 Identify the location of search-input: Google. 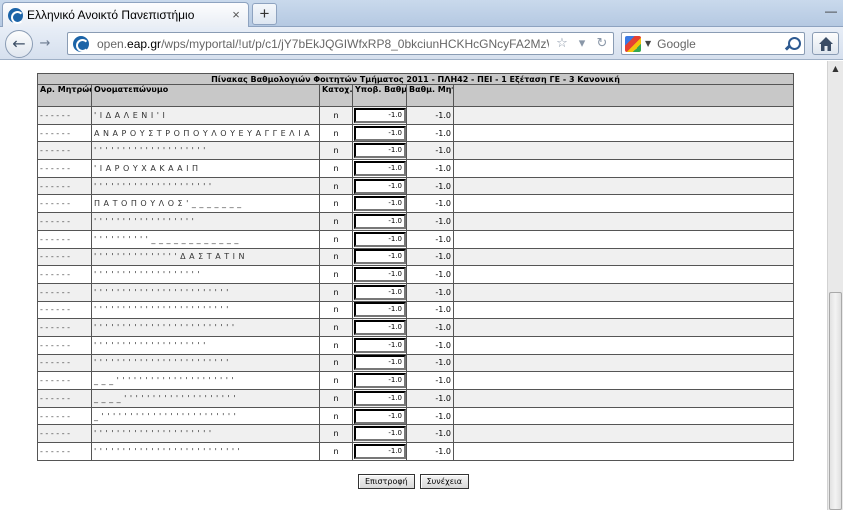
(720, 44).